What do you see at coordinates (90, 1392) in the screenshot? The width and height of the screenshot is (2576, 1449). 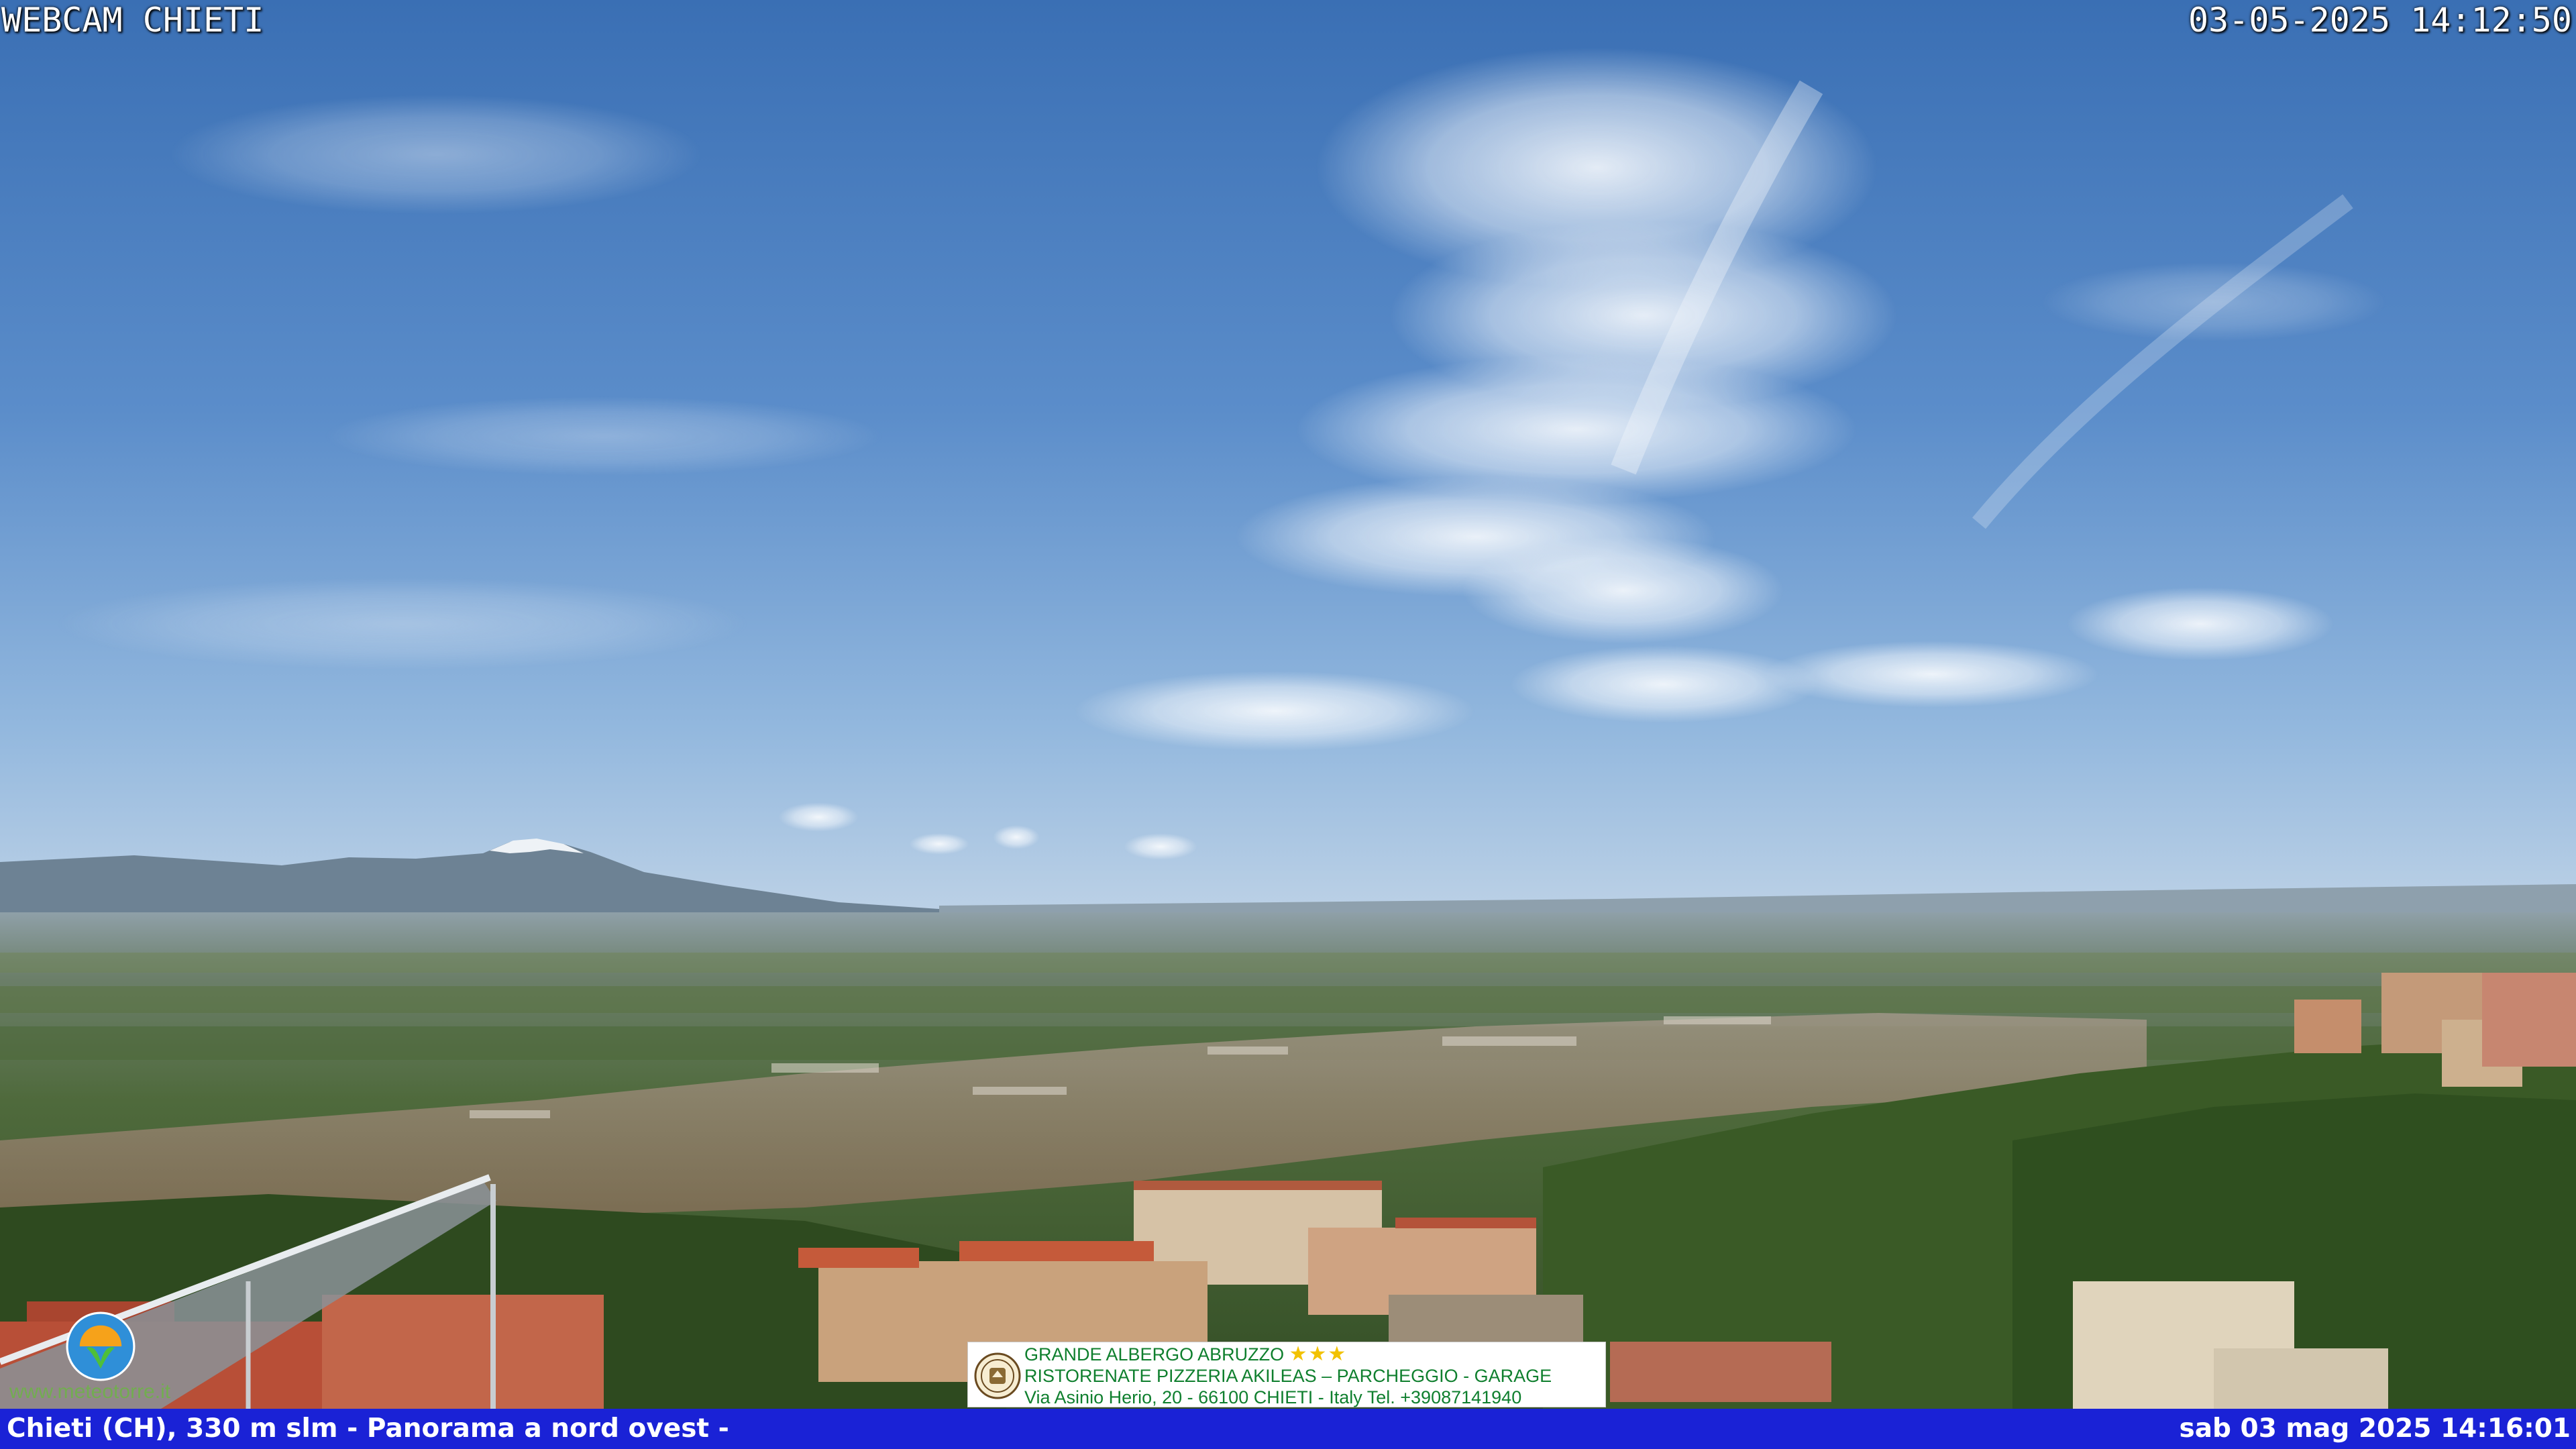 I see `logo-url: www.meteotorre.it` at bounding box center [90, 1392].